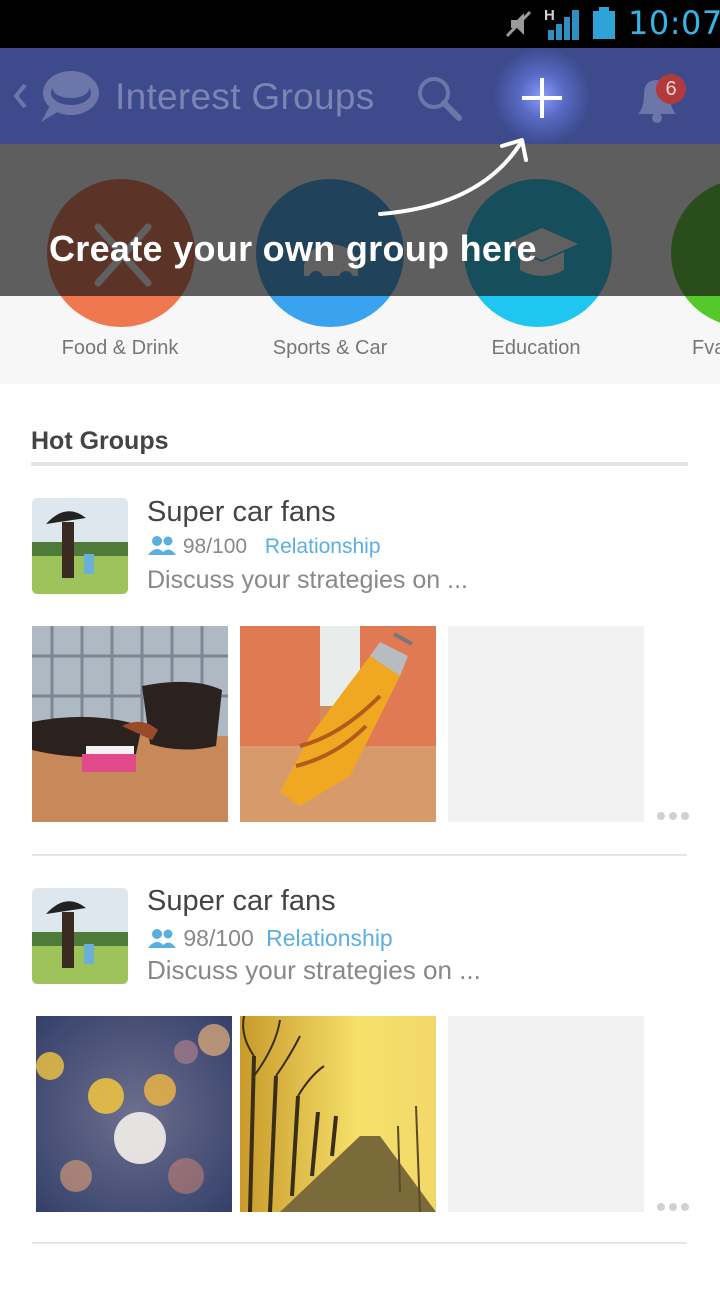 The image size is (720, 1290). I want to click on bokeh-lights-photo, so click(134, 1114).